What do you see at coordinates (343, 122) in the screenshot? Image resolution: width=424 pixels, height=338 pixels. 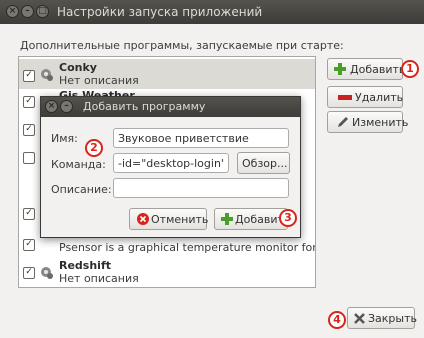 I see `pencil-icon` at bounding box center [343, 122].